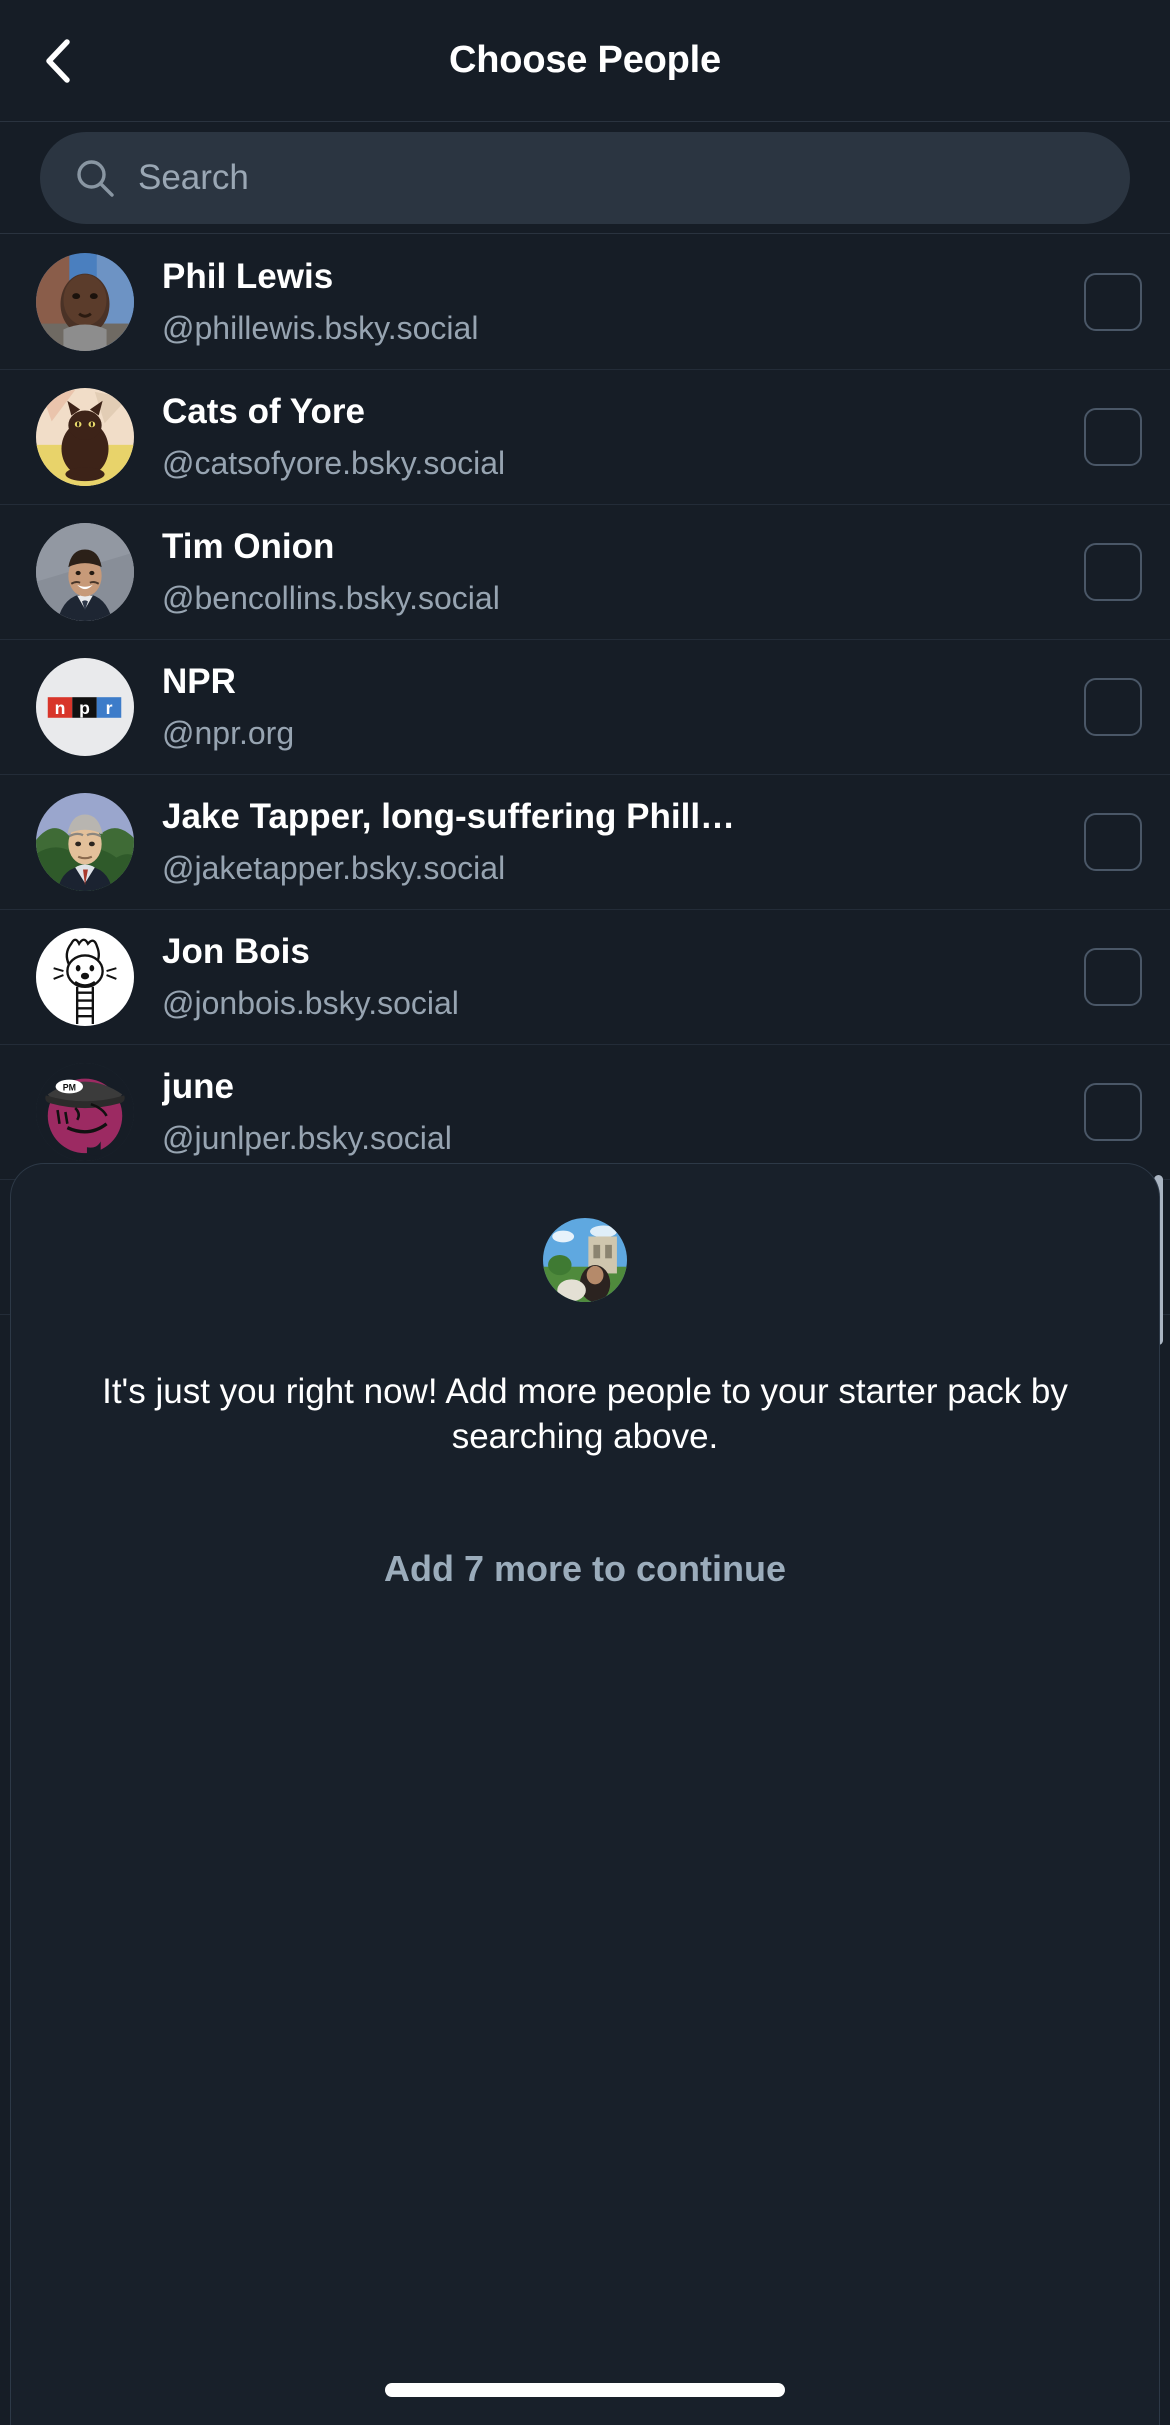 The height and width of the screenshot is (2425, 1170). I want to click on avatar: n p r, so click(85, 707).